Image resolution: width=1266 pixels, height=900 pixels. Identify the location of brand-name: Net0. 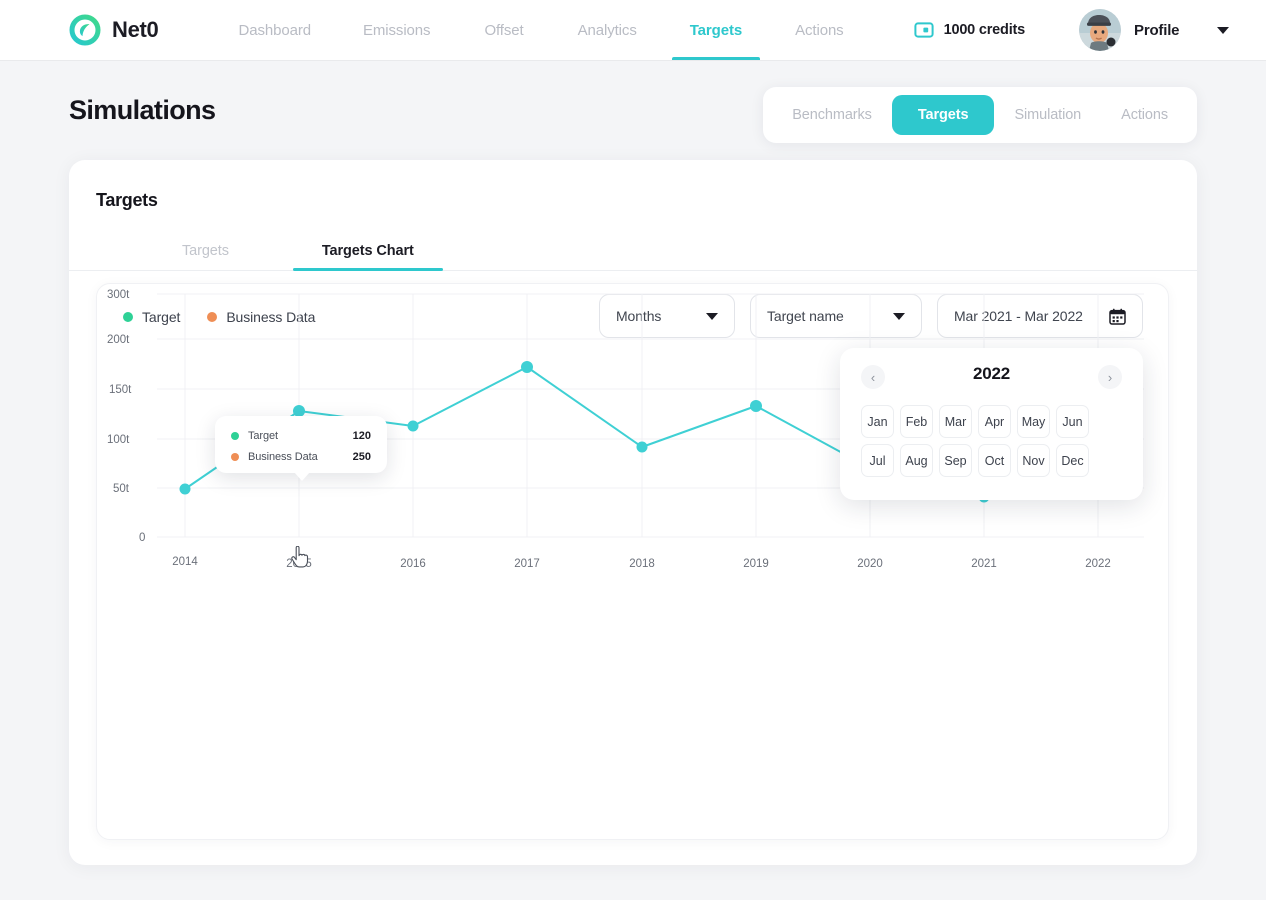
(135, 29).